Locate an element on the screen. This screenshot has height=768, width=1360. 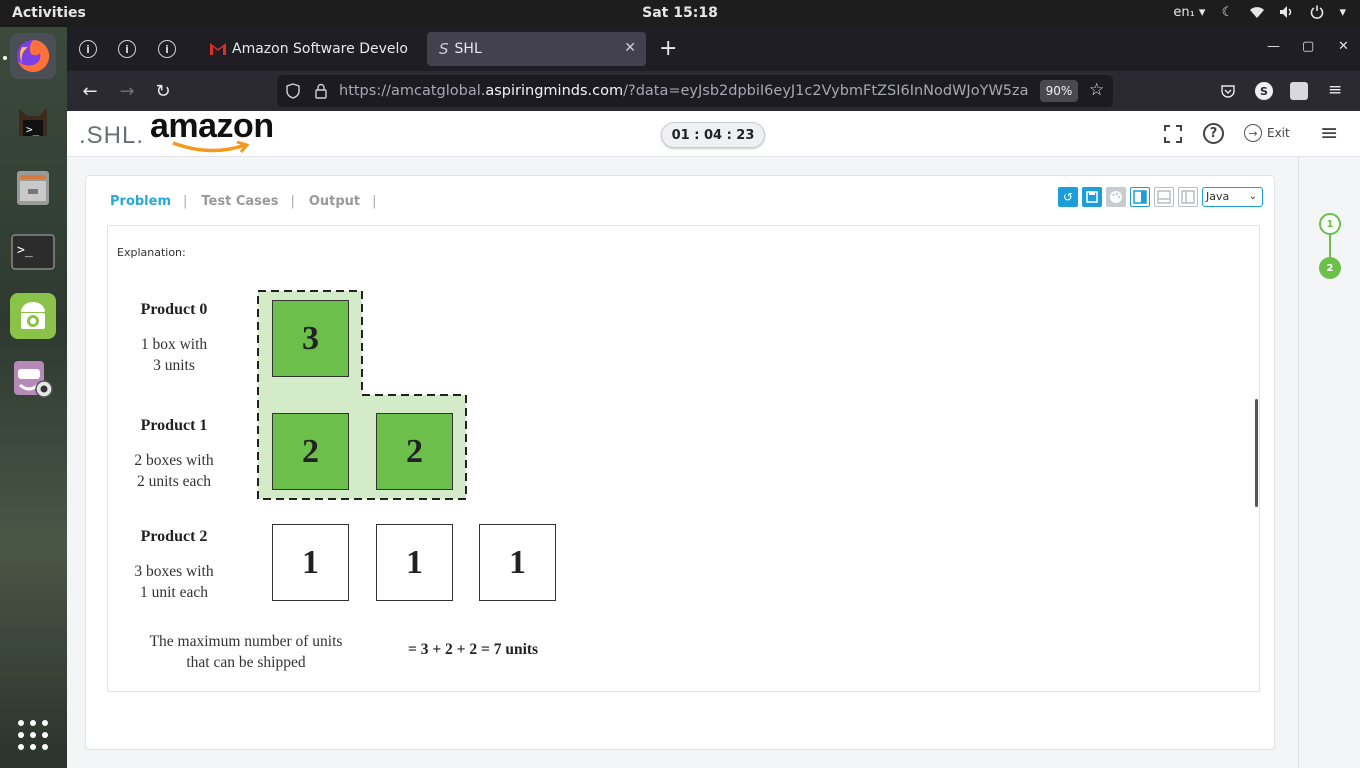
layout-left-icon is located at coordinates (1188, 197).